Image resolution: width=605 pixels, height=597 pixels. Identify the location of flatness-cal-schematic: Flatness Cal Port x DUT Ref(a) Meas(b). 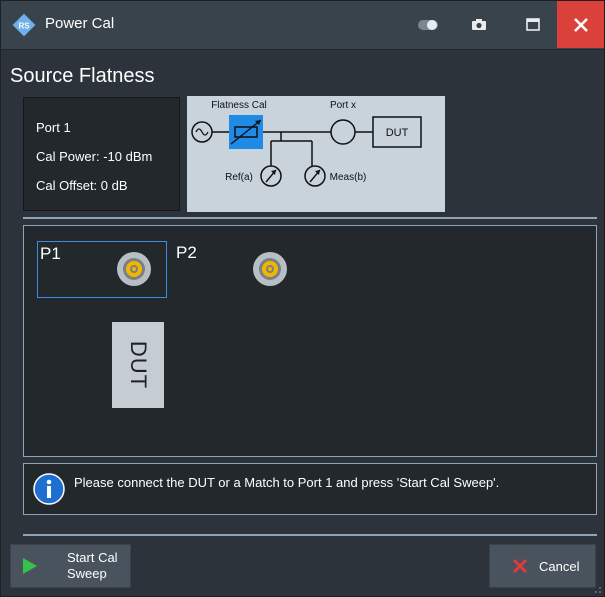
(316, 154).